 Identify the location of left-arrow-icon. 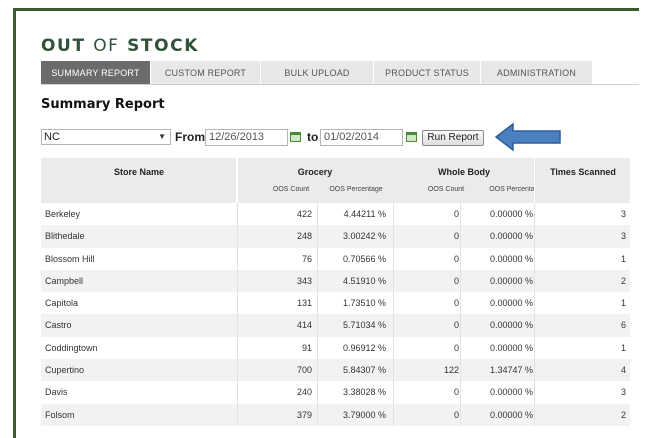
(528, 137).